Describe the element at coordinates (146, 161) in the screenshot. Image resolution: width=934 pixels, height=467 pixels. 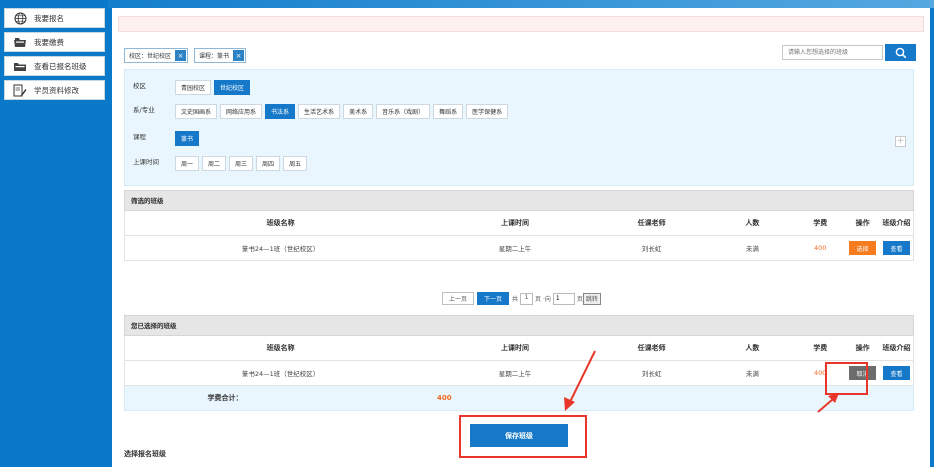
I see `filter-label: 上课时间` at that location.